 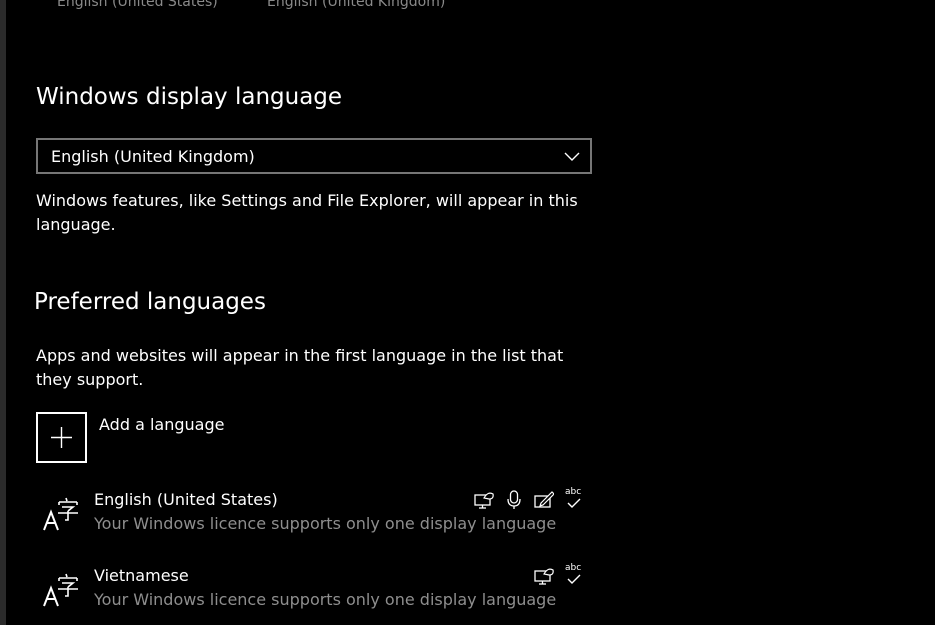 I want to click on language-name: Vietnamese, so click(x=141, y=575).